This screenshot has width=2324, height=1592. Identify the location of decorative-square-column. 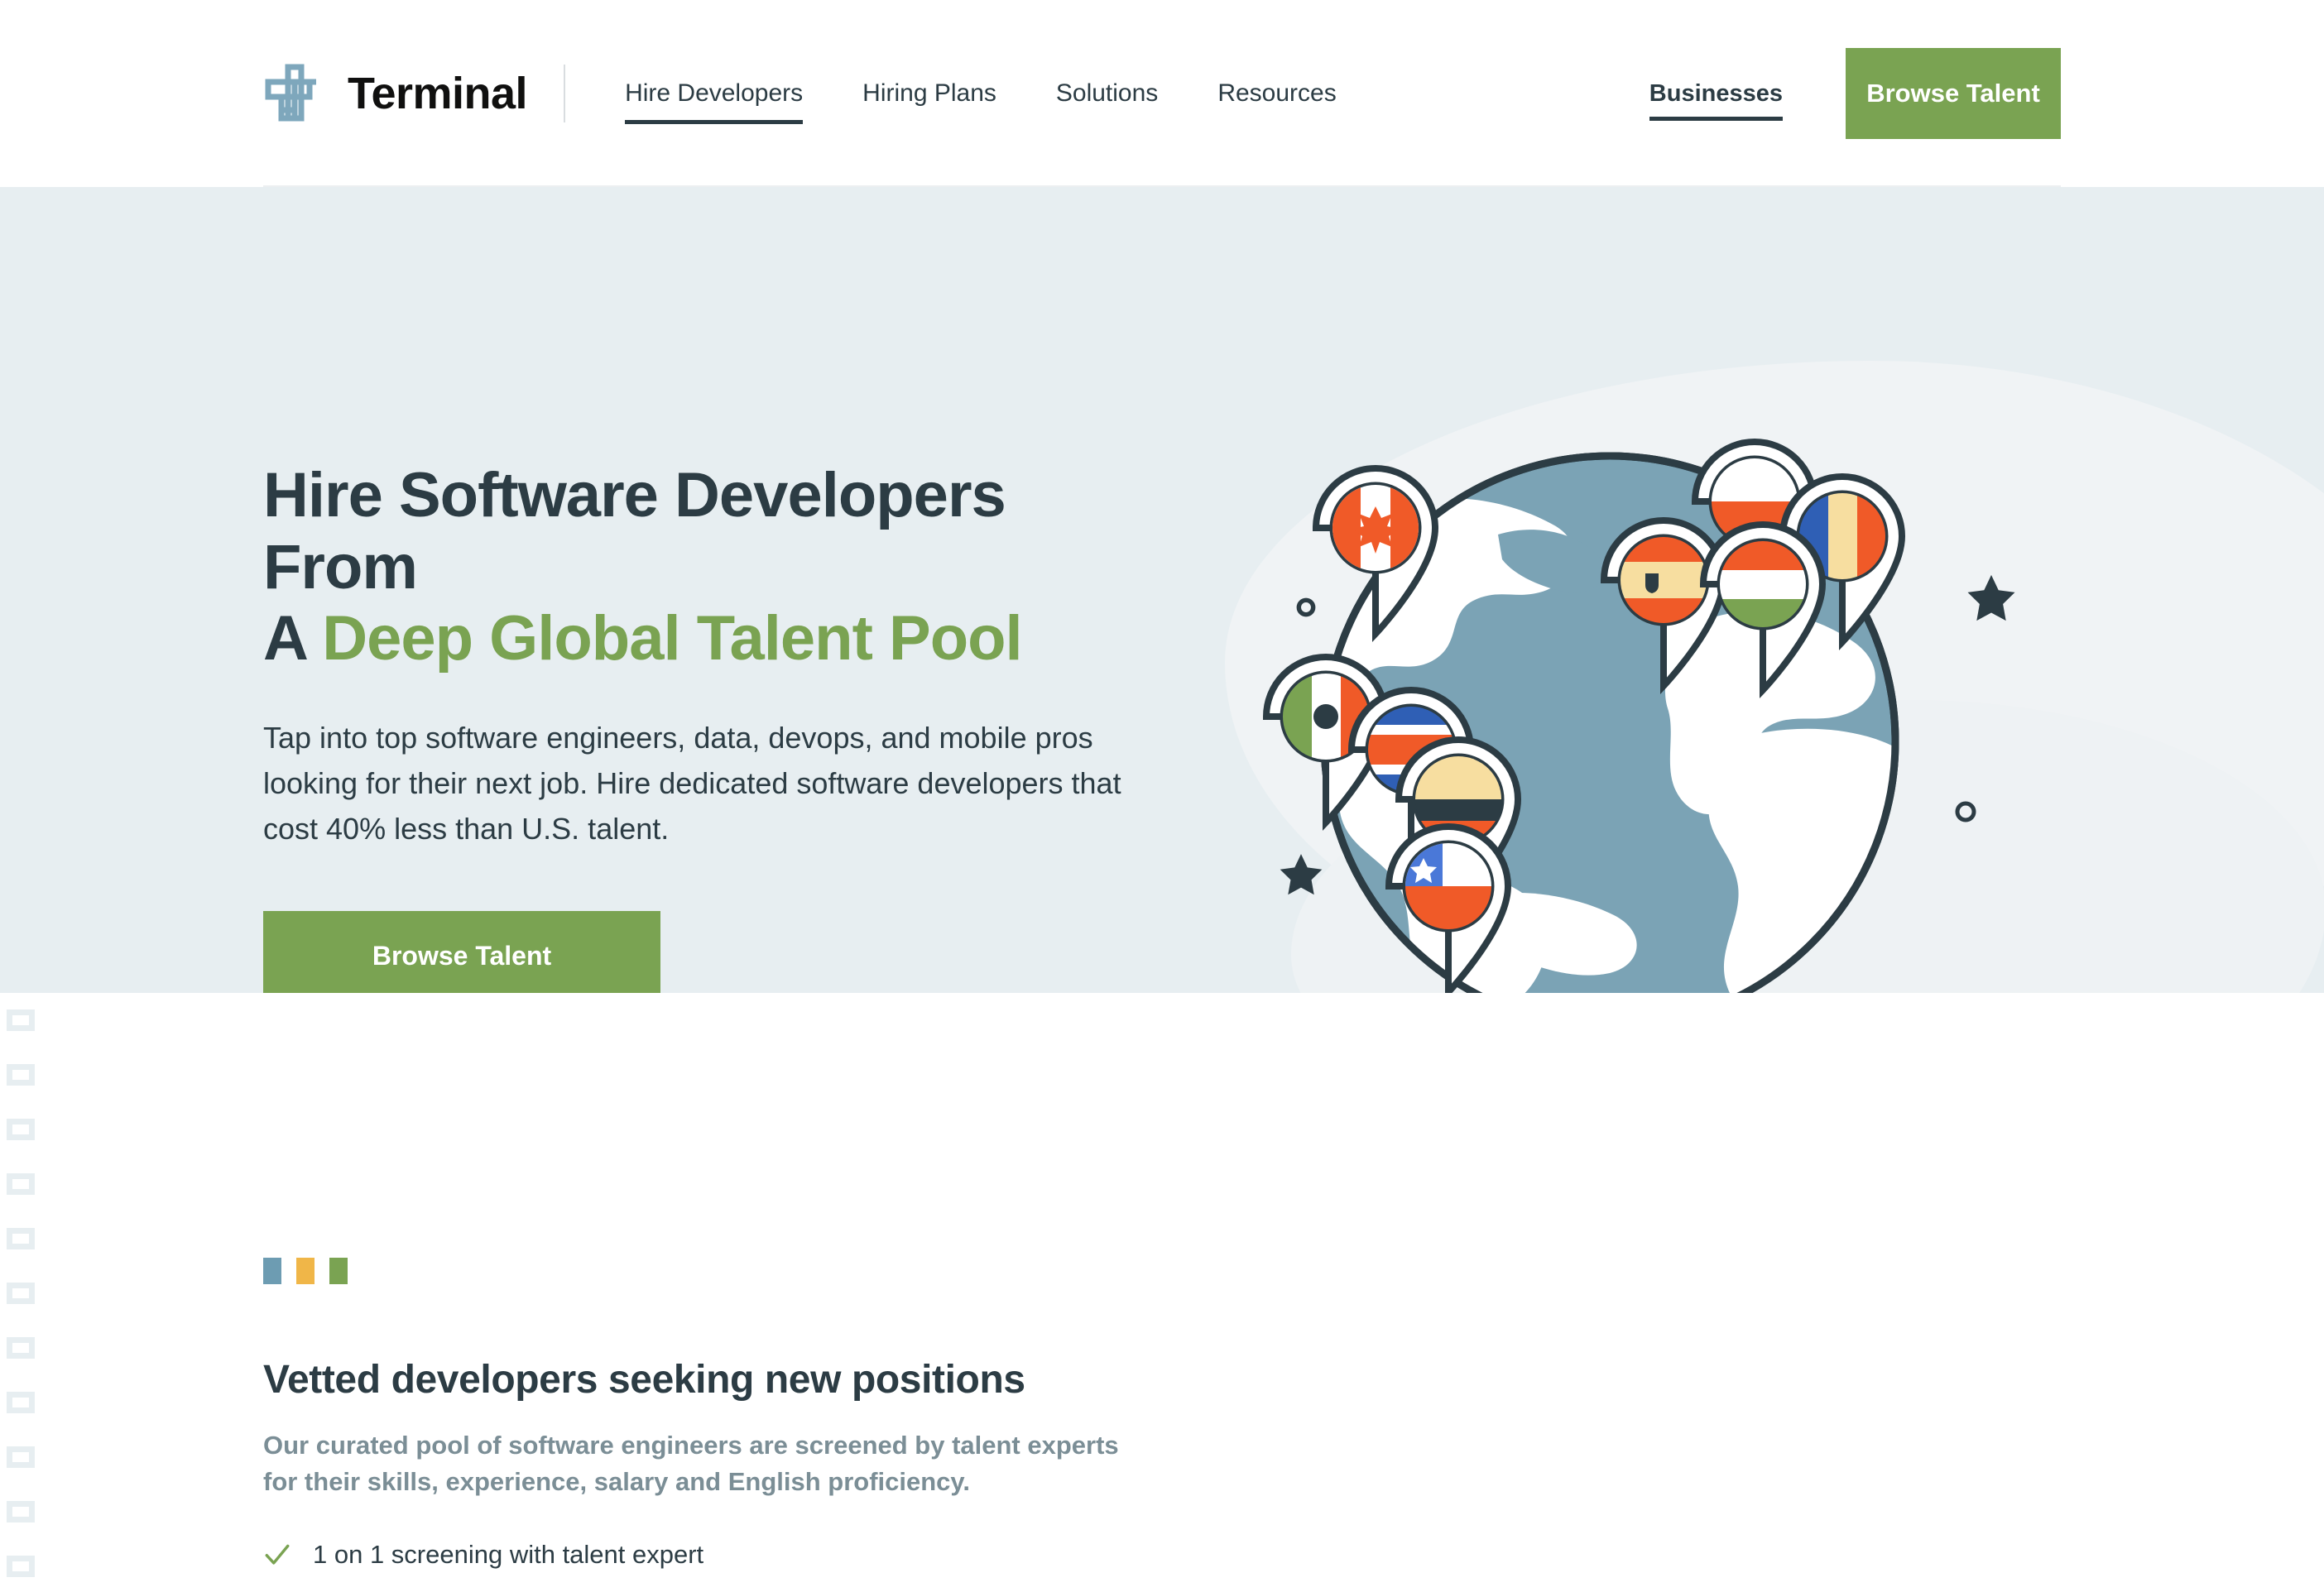
(21, 1301).